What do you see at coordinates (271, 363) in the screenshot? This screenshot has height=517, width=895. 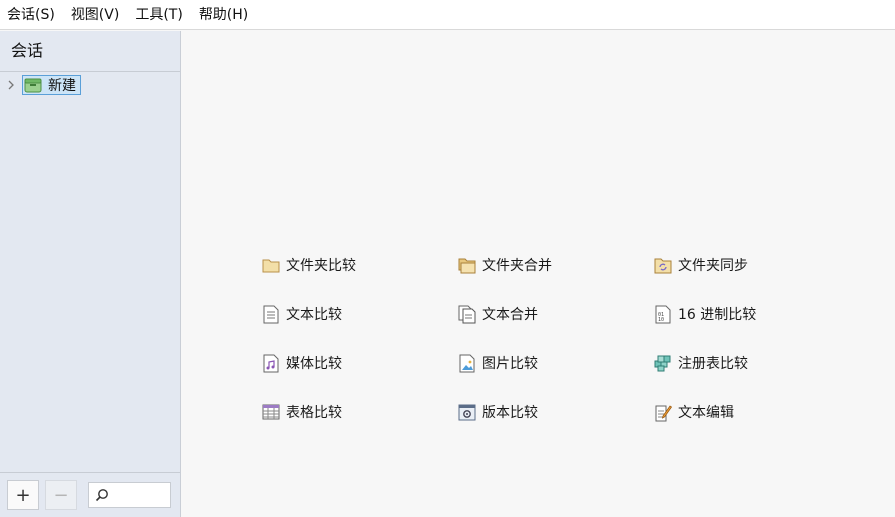 I see `media-compare-icon` at bounding box center [271, 363].